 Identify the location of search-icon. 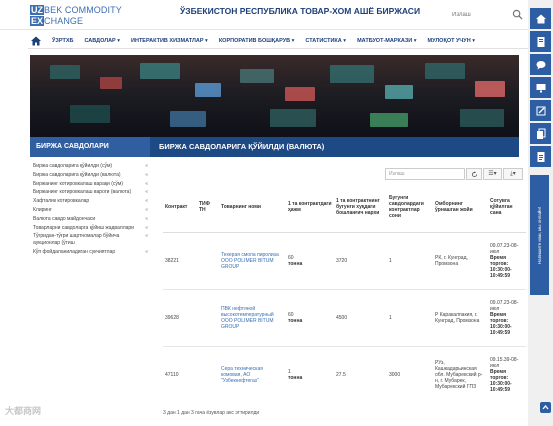
(517, 14).